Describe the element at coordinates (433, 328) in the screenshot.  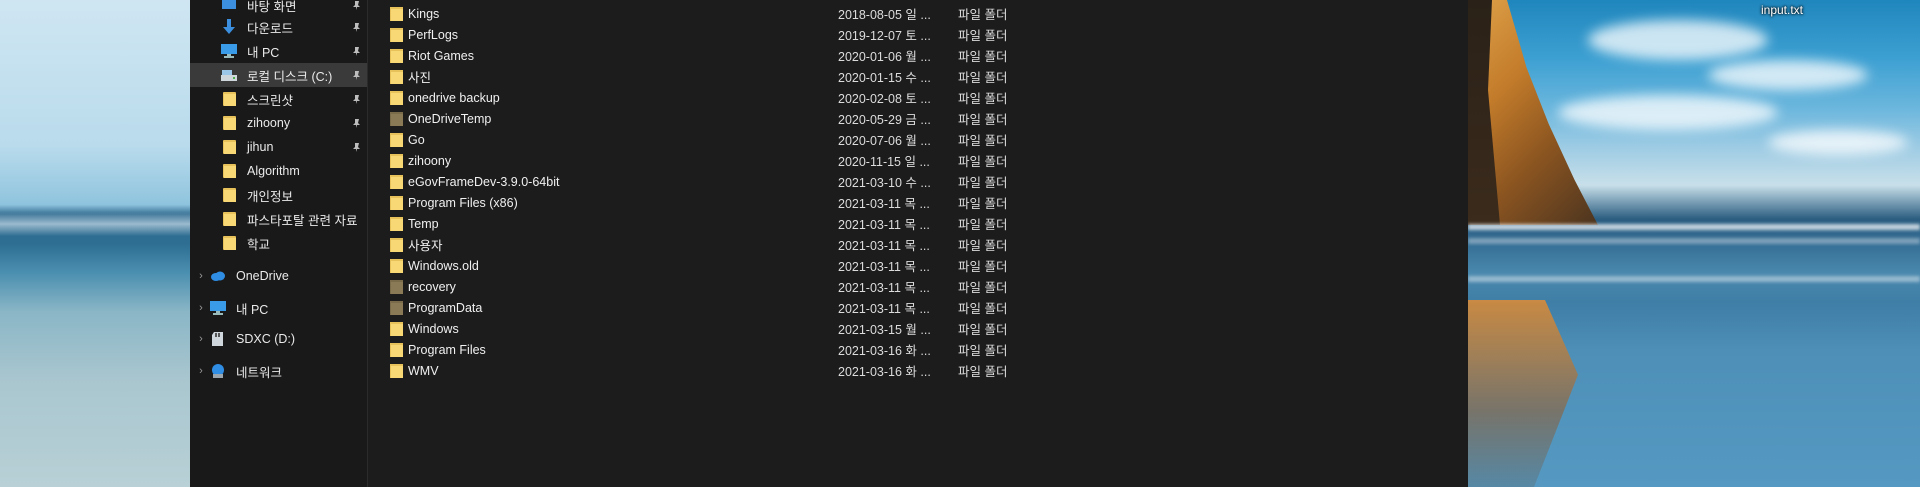
I see `file-name: Windows` at that location.